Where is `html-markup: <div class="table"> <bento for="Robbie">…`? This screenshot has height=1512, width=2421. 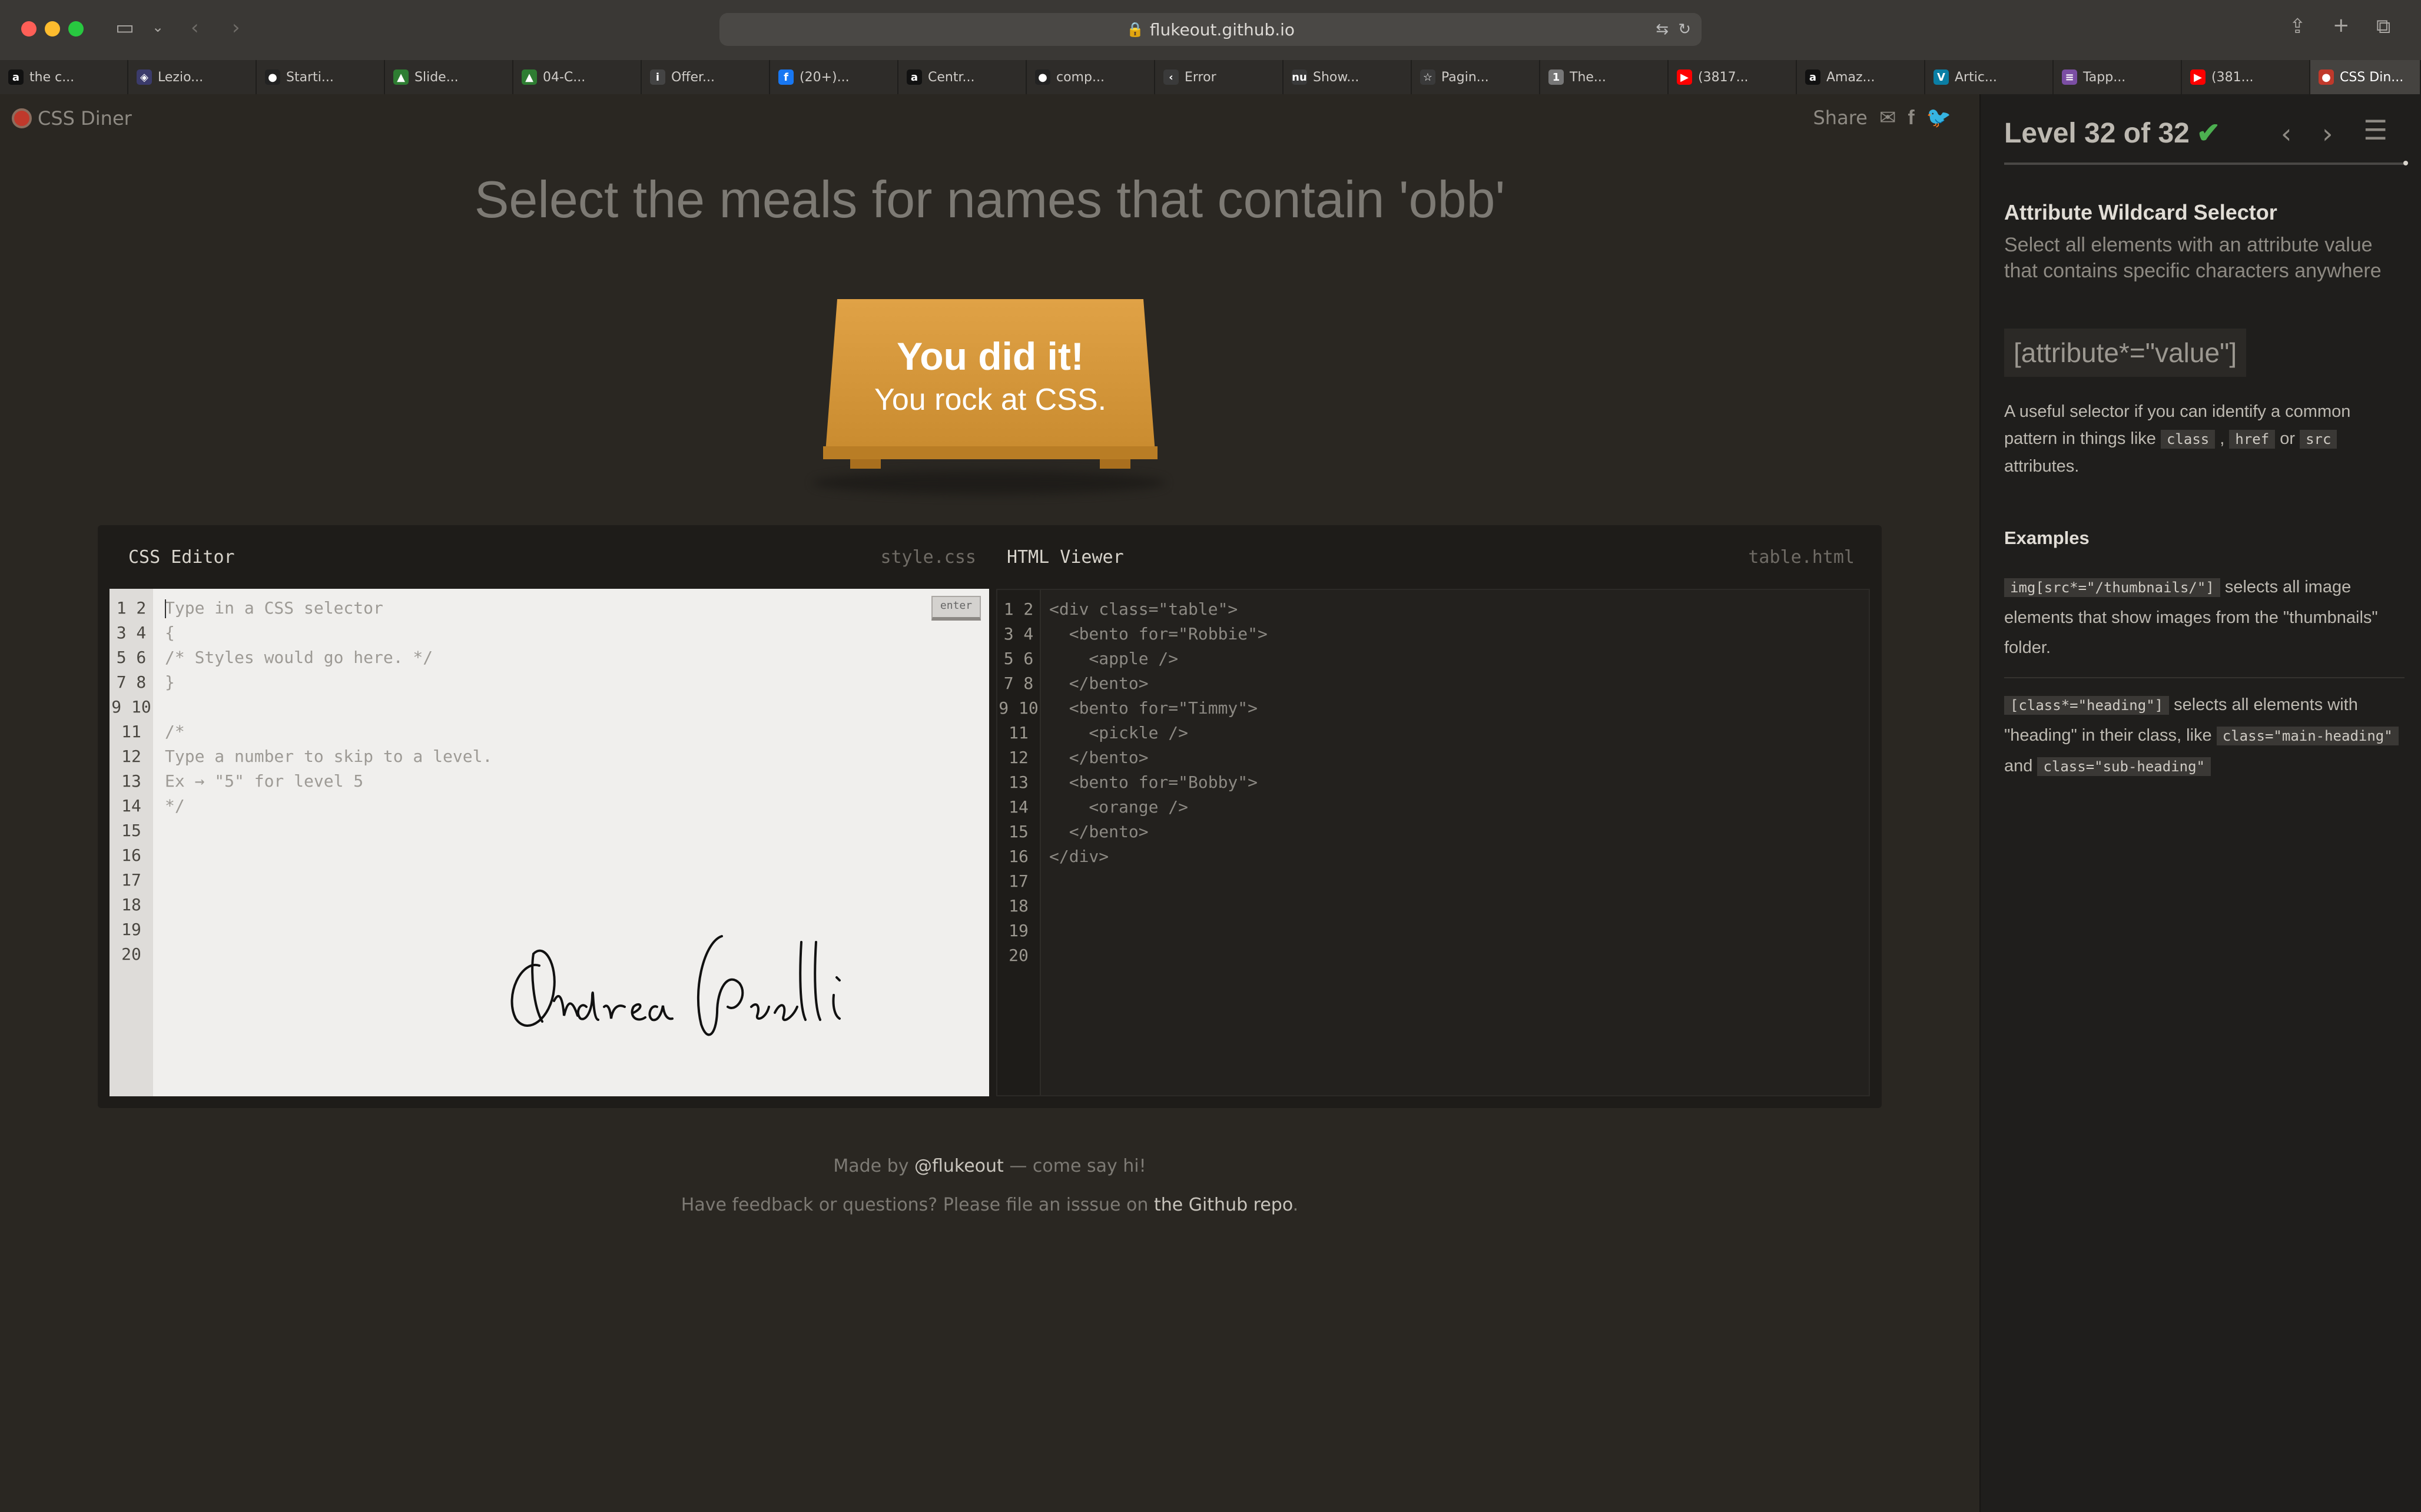 html-markup: <div class="table"> <bento for="Robbie">… is located at coordinates (1158, 733).